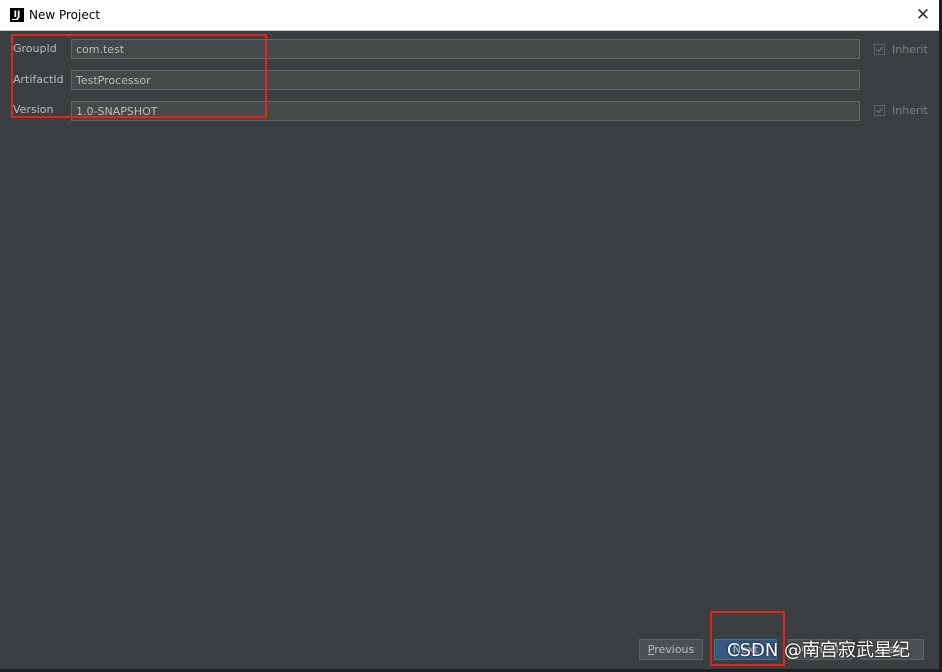 This screenshot has width=942, height=672. What do you see at coordinates (674, 649) in the screenshot?
I see `previous-label: revious` at bounding box center [674, 649].